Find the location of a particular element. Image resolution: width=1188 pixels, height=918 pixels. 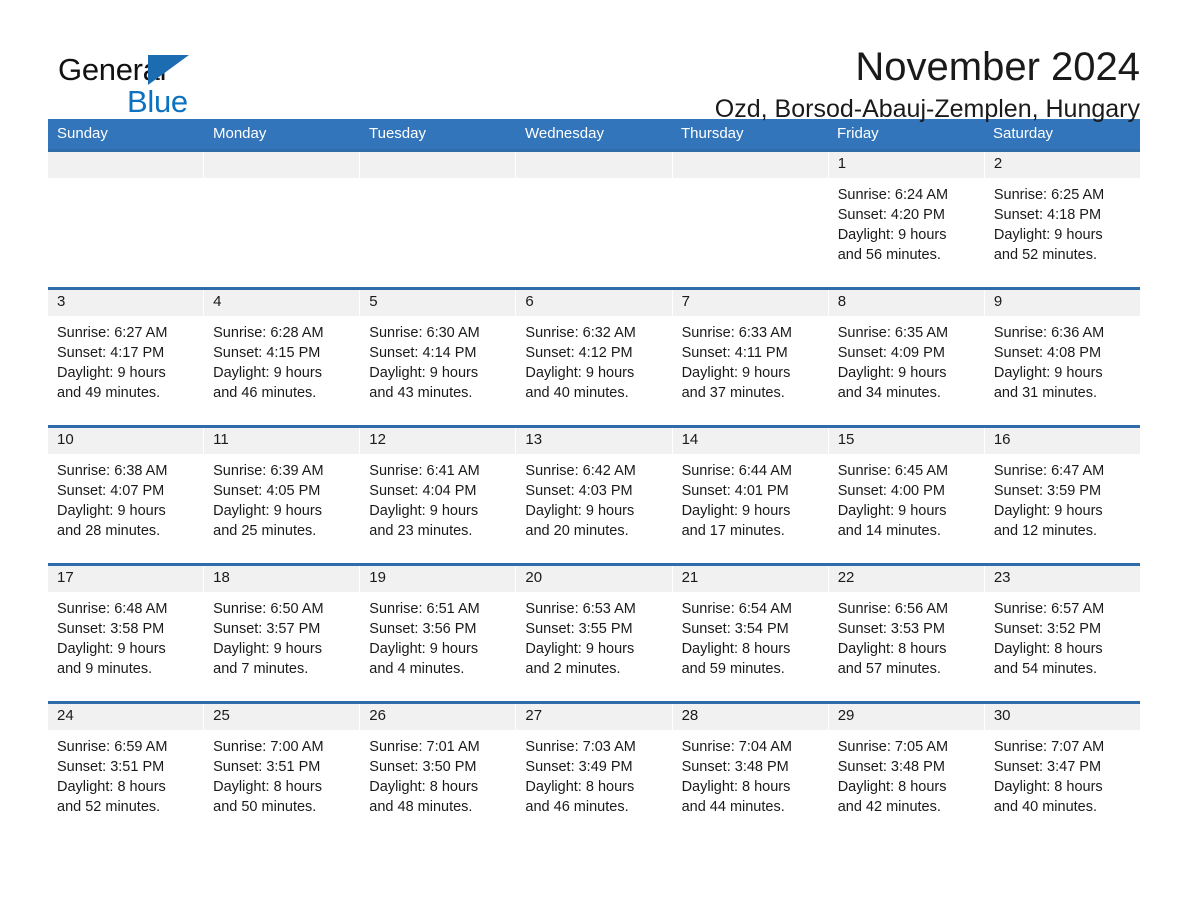

day-number: 8 is located at coordinates (842, 301).